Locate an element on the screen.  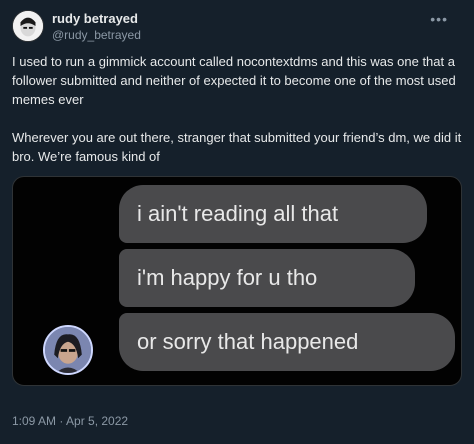
tweet-header: rudy betrayed @rudy_betrayed ••• is located at coordinates (237, 28).